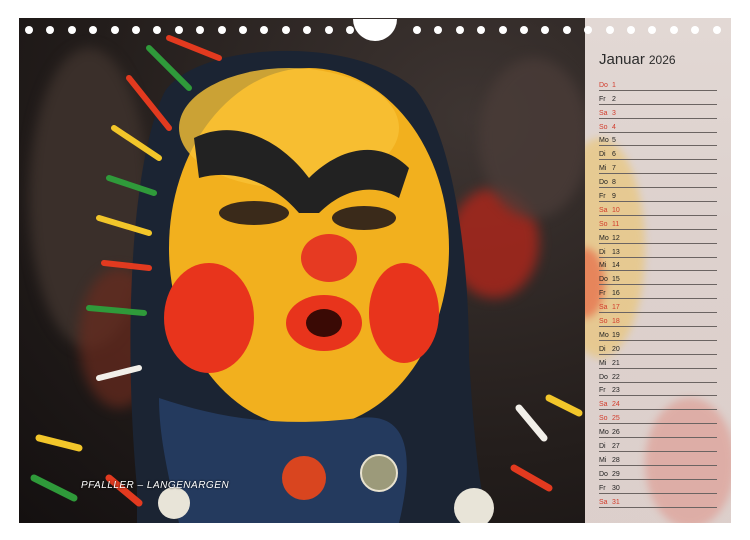  I want to click on binding-holes, so click(375, 32).